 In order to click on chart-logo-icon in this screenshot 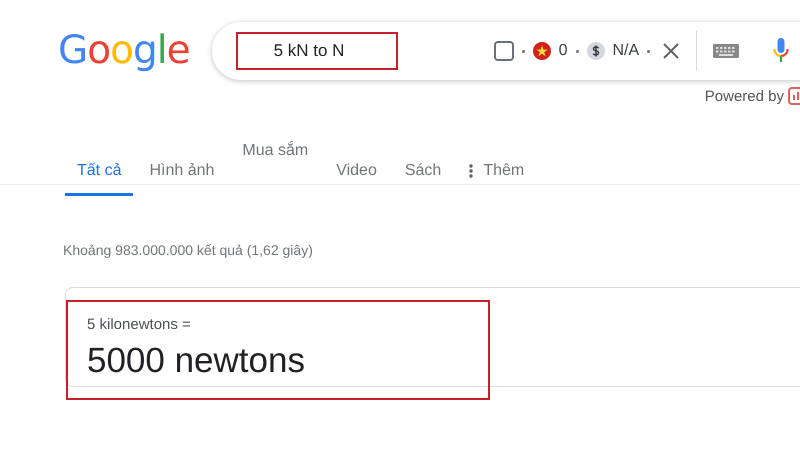, I will do `click(794, 96)`.